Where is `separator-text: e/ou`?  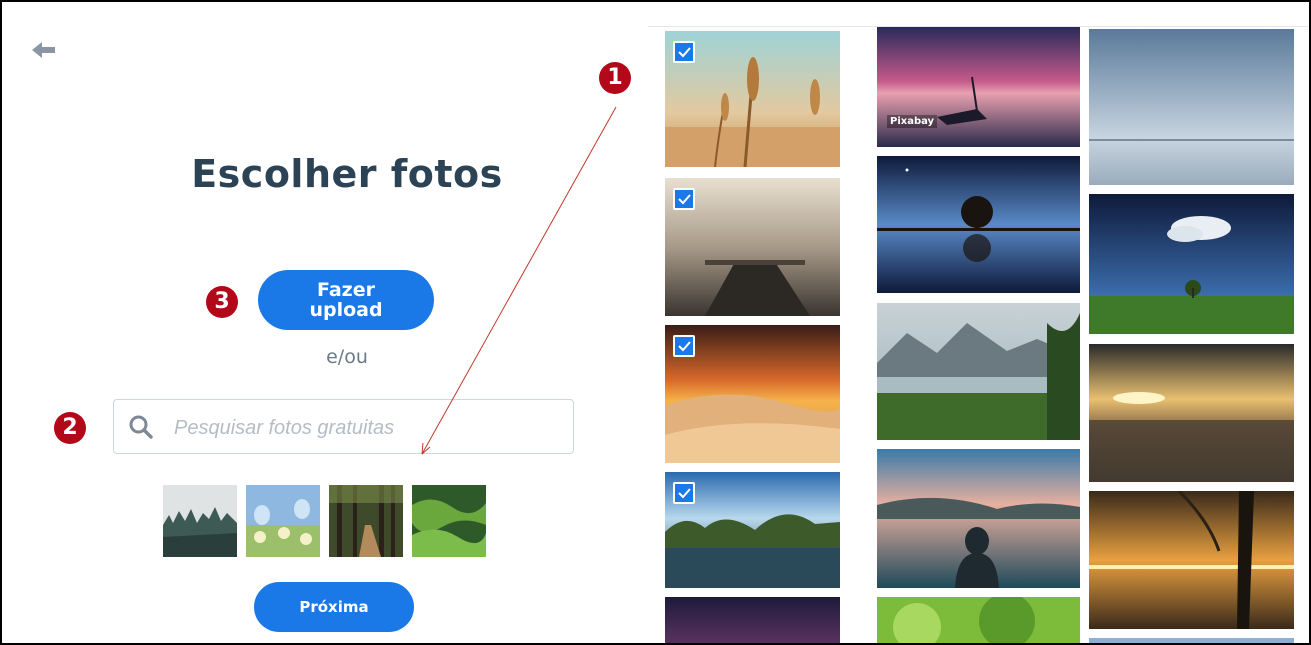
separator-text: e/ou is located at coordinates (347, 357).